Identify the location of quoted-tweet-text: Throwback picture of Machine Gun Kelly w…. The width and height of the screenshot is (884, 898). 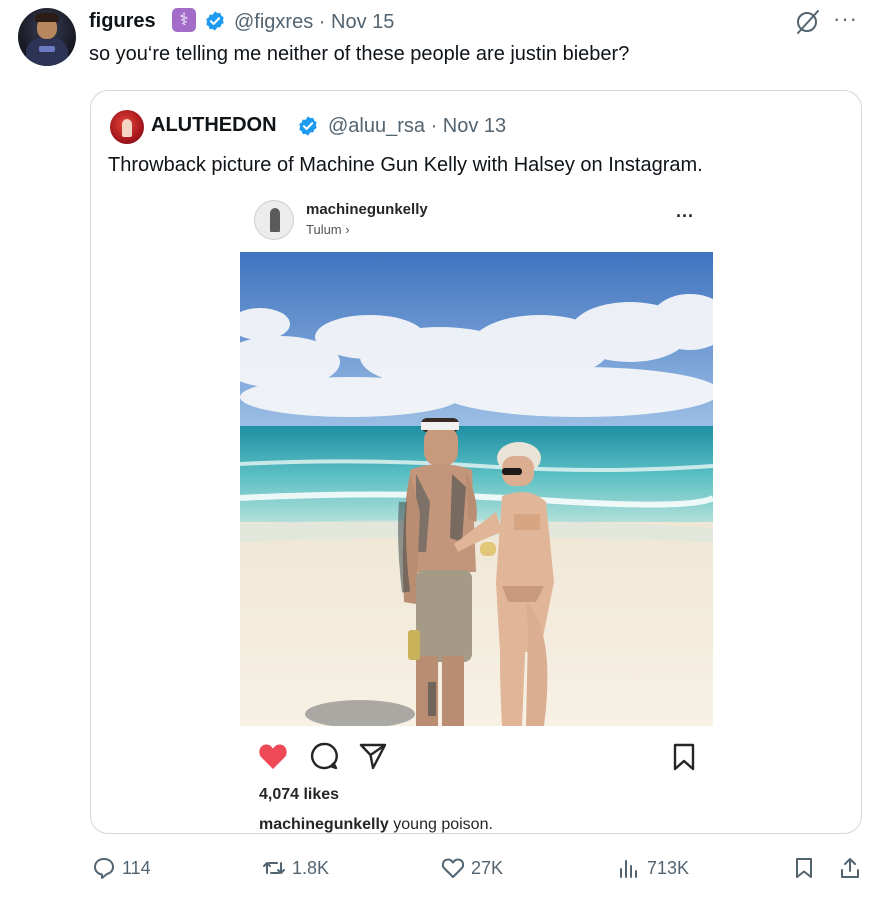
(405, 165).